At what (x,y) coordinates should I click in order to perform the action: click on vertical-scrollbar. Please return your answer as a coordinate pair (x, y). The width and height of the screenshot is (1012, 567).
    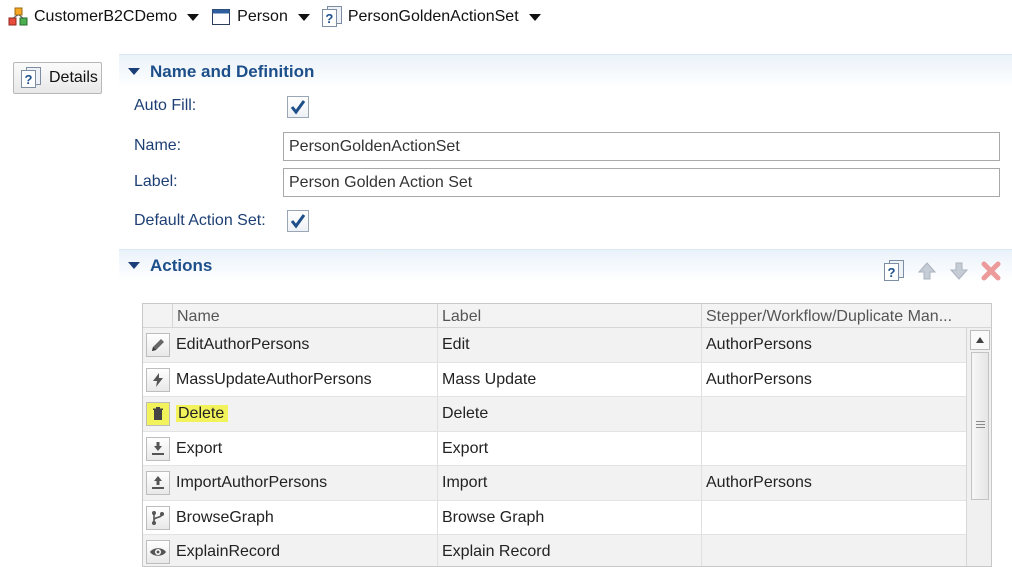
    Looking at the image, I should click on (978, 447).